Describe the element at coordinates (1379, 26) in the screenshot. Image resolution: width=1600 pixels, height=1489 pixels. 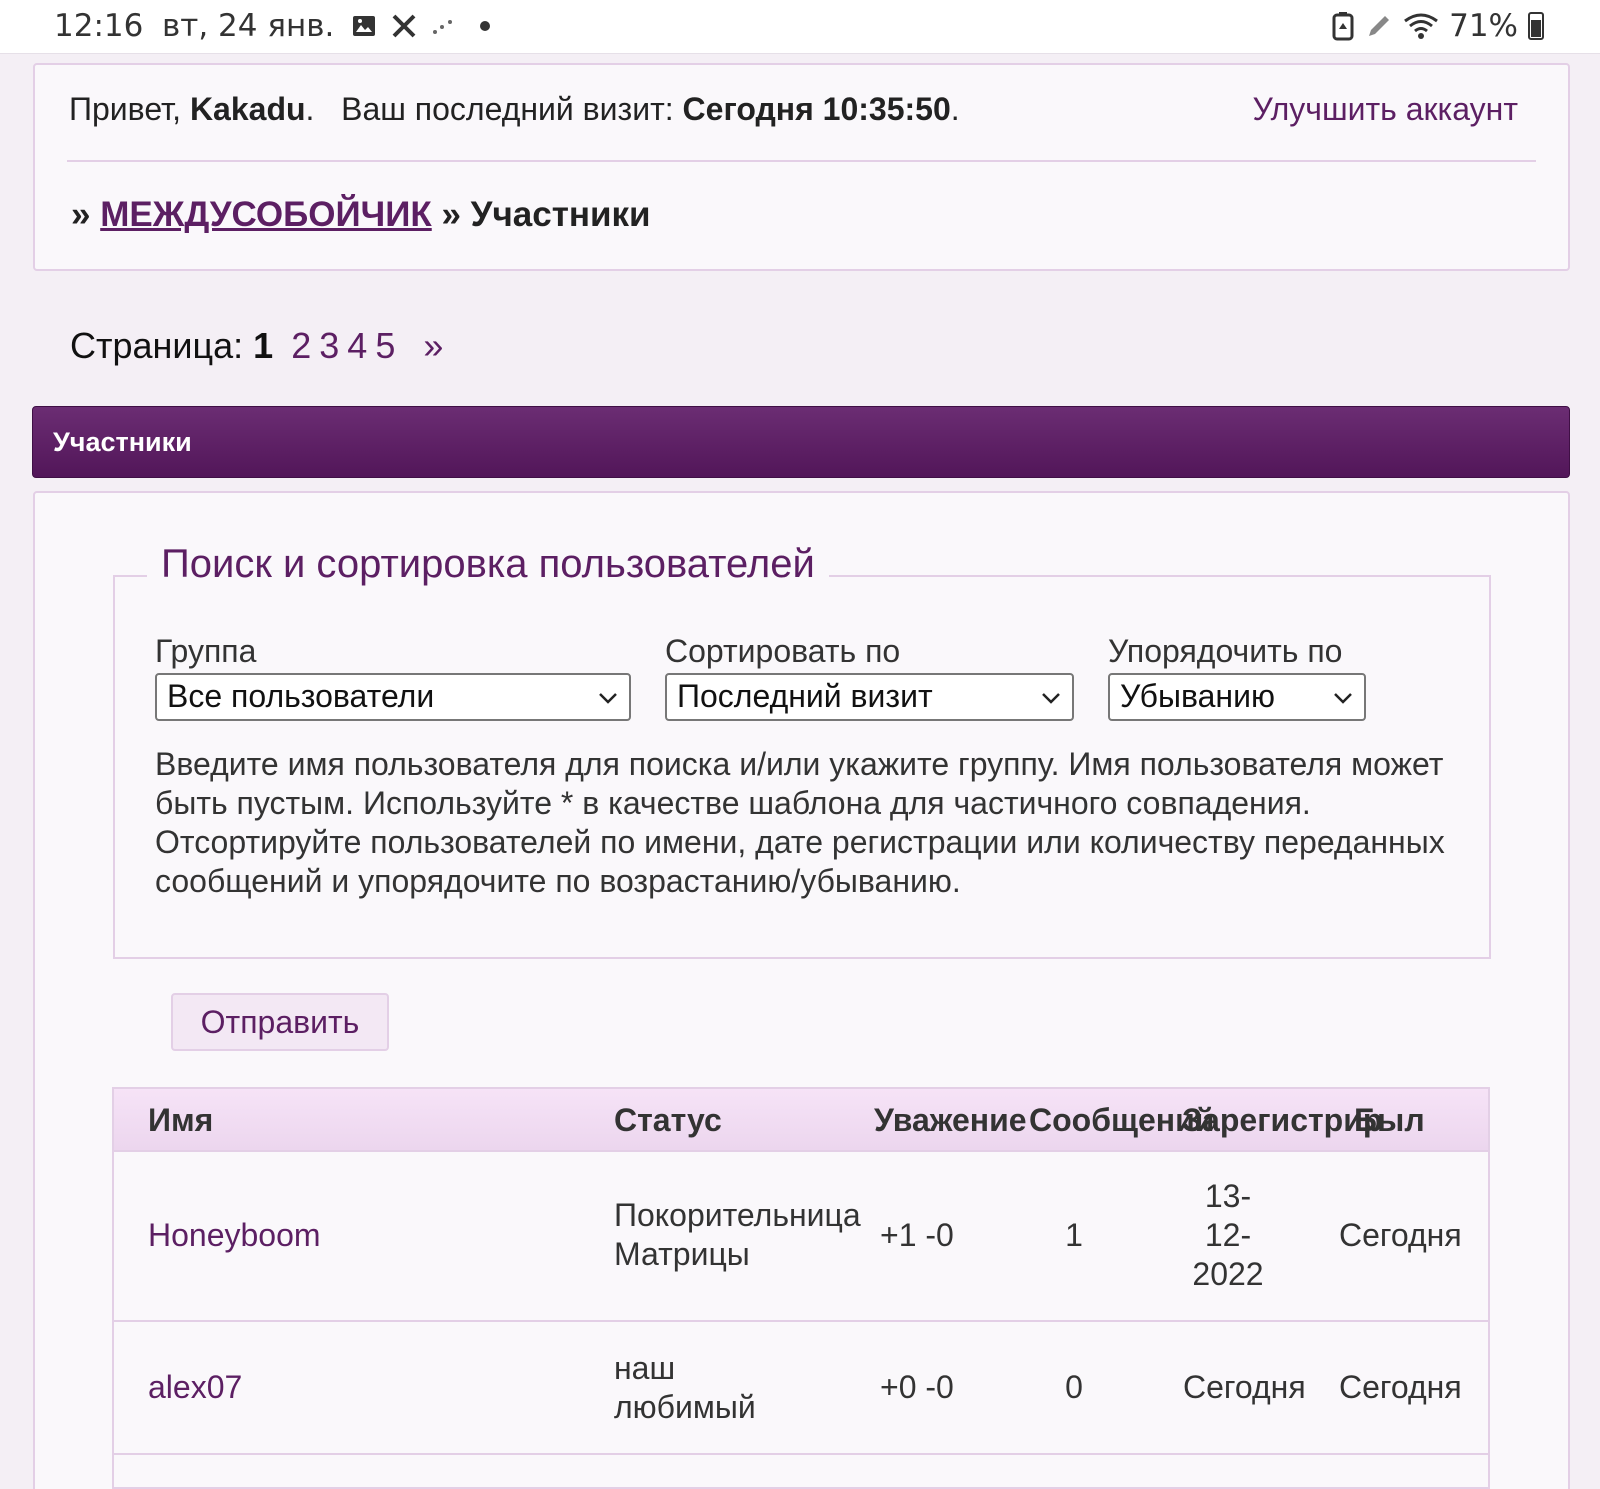
I see `pen-icon` at that location.